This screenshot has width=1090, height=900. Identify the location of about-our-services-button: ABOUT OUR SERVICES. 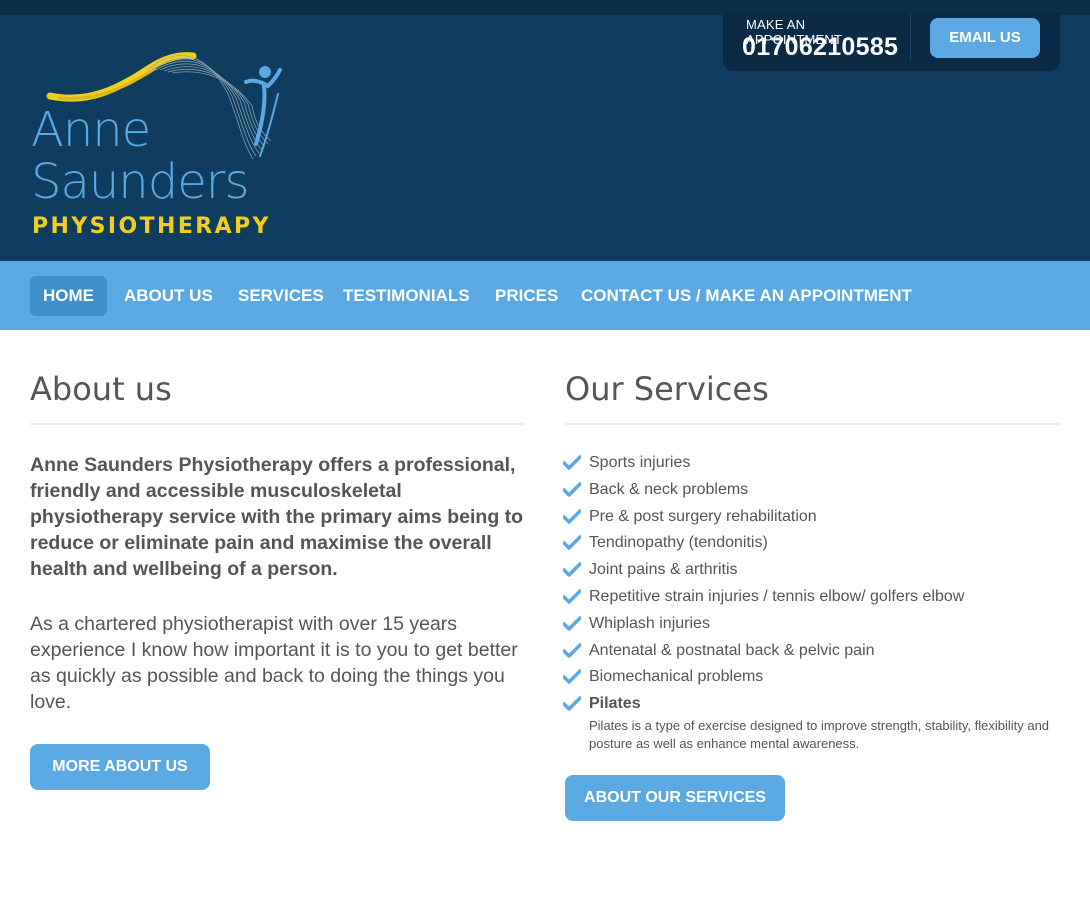
(675, 798).